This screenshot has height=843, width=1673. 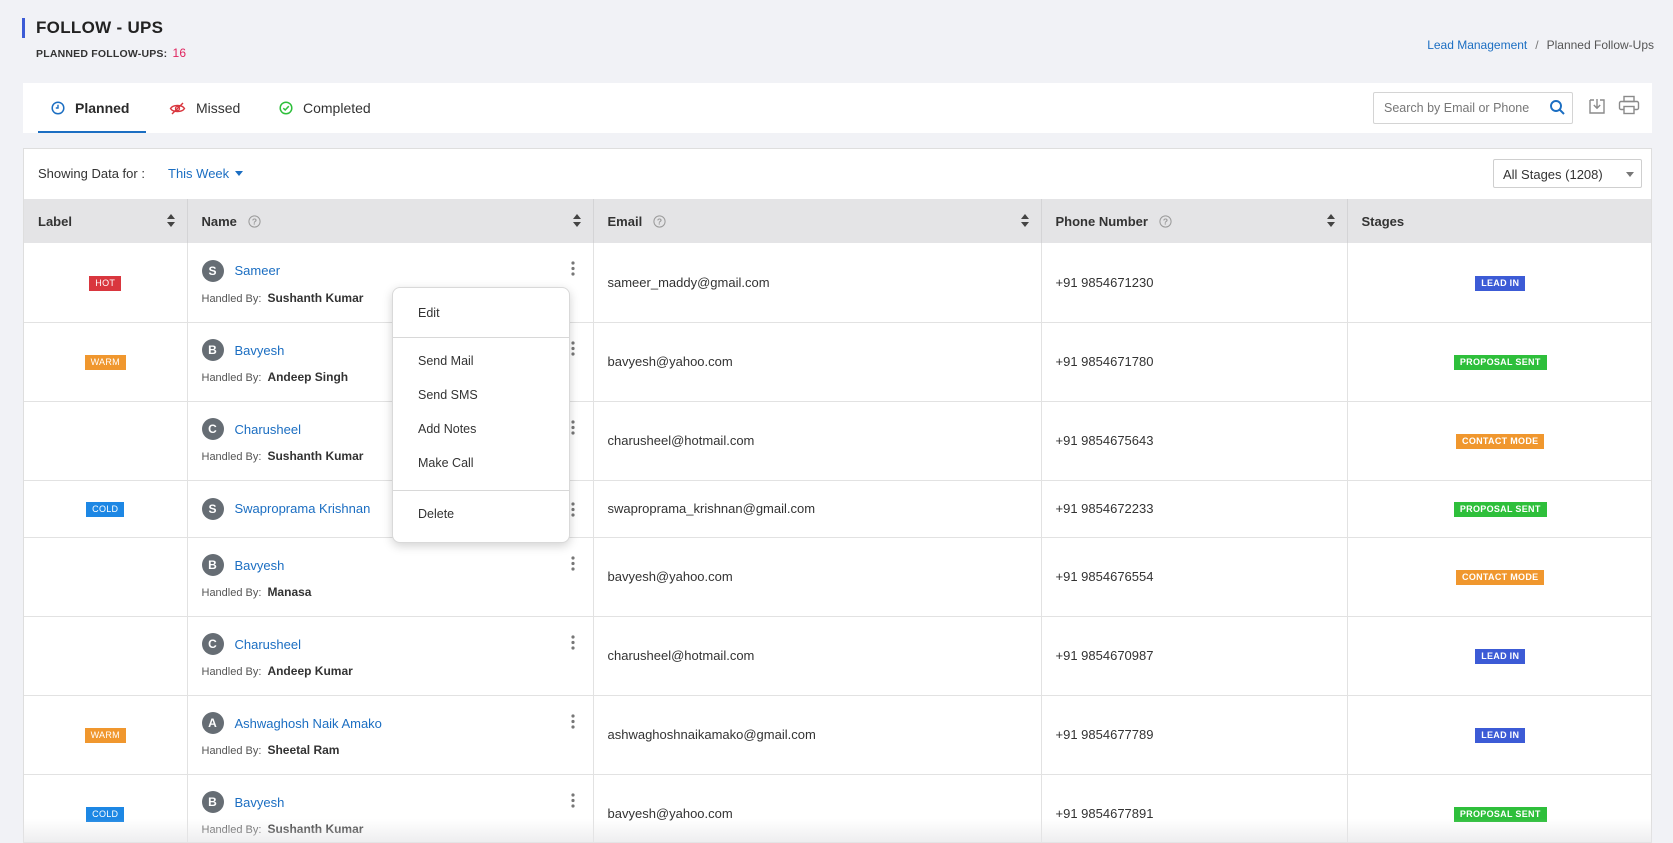 I want to click on phone-cell: +91 9854675643, so click(x=1194, y=441).